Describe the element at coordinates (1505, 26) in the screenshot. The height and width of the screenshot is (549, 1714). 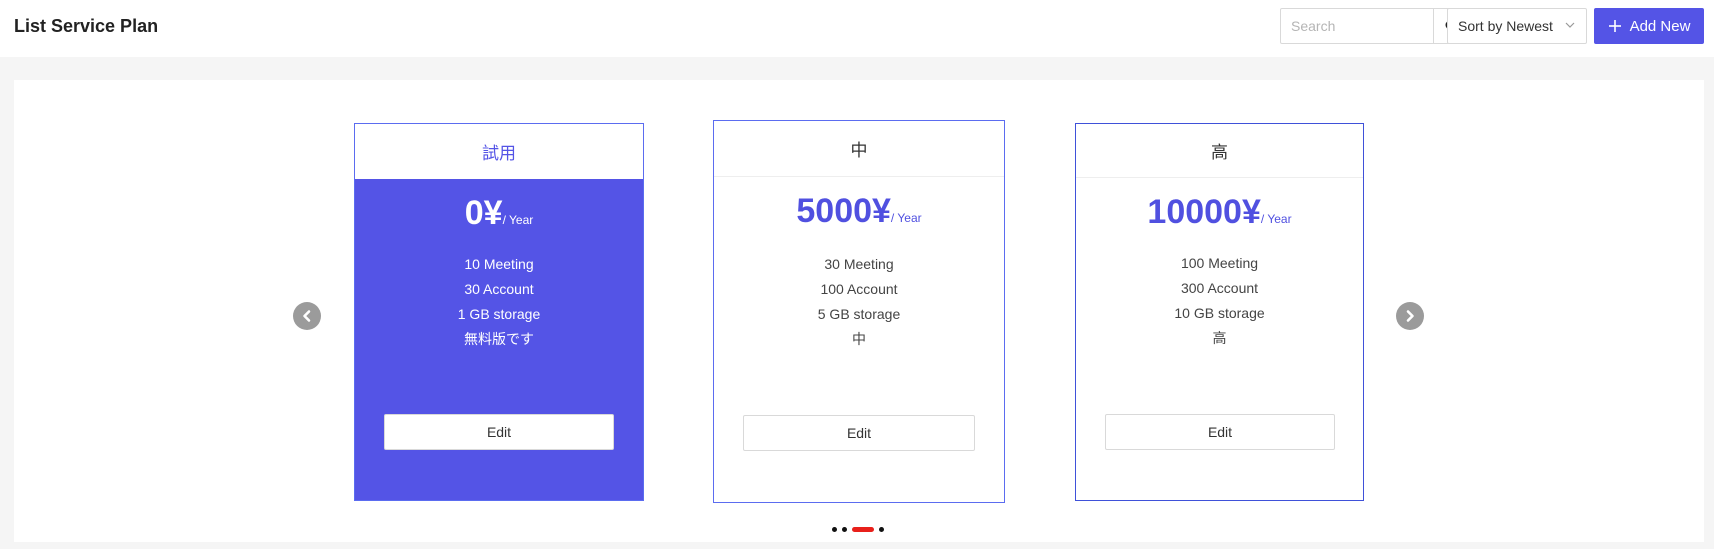
I see `sort-label: Sort by Newest` at that location.